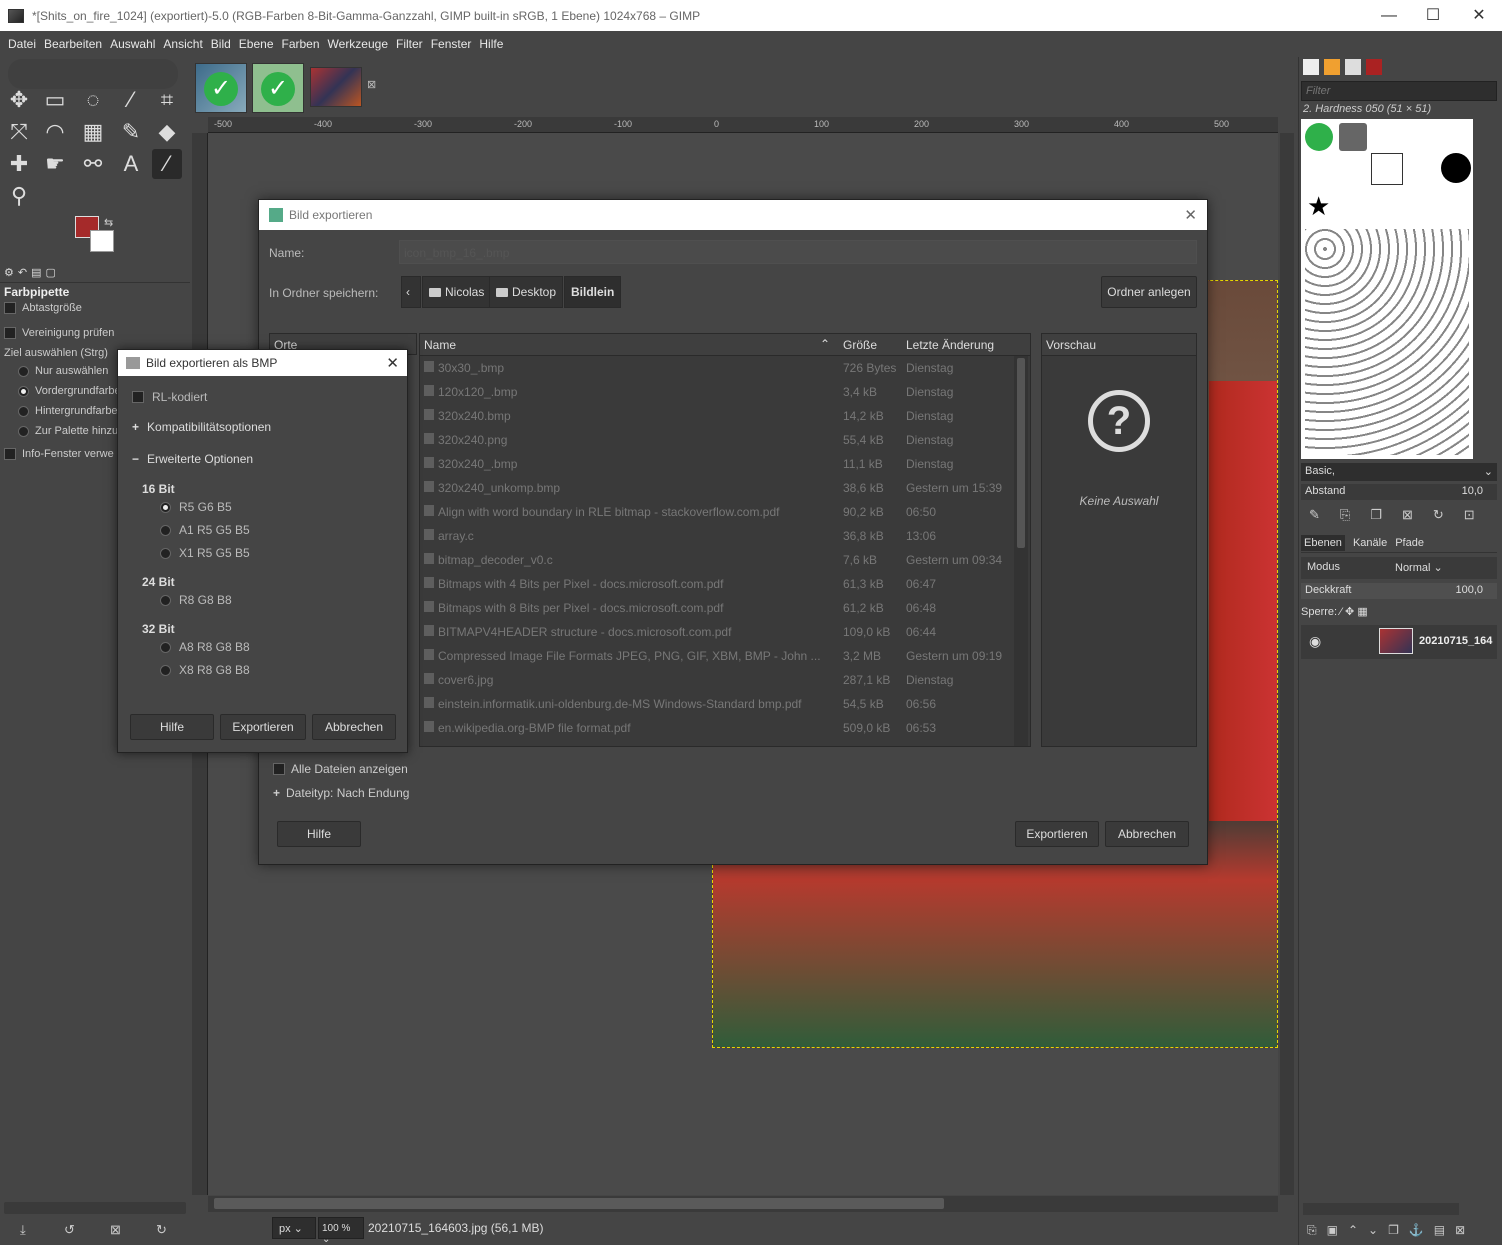  What do you see at coordinates (798, 252) in the screenshot?
I see `filename-input: icon_bmp_16_.bmp` at bounding box center [798, 252].